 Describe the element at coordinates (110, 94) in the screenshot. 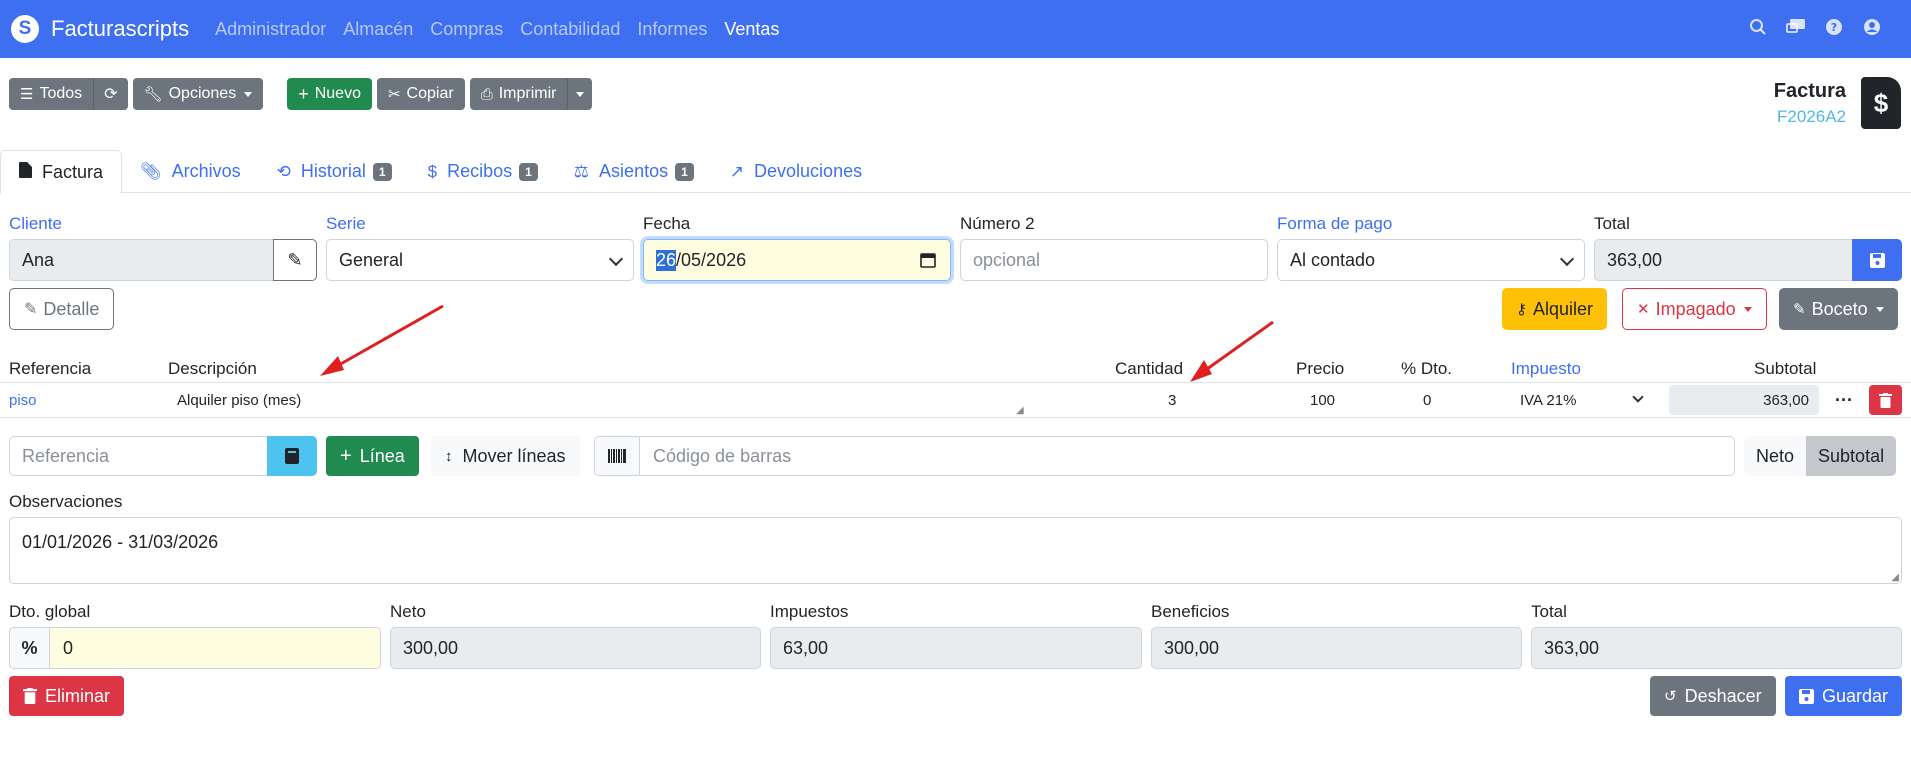

I see `refresh-button: ⟳` at that location.